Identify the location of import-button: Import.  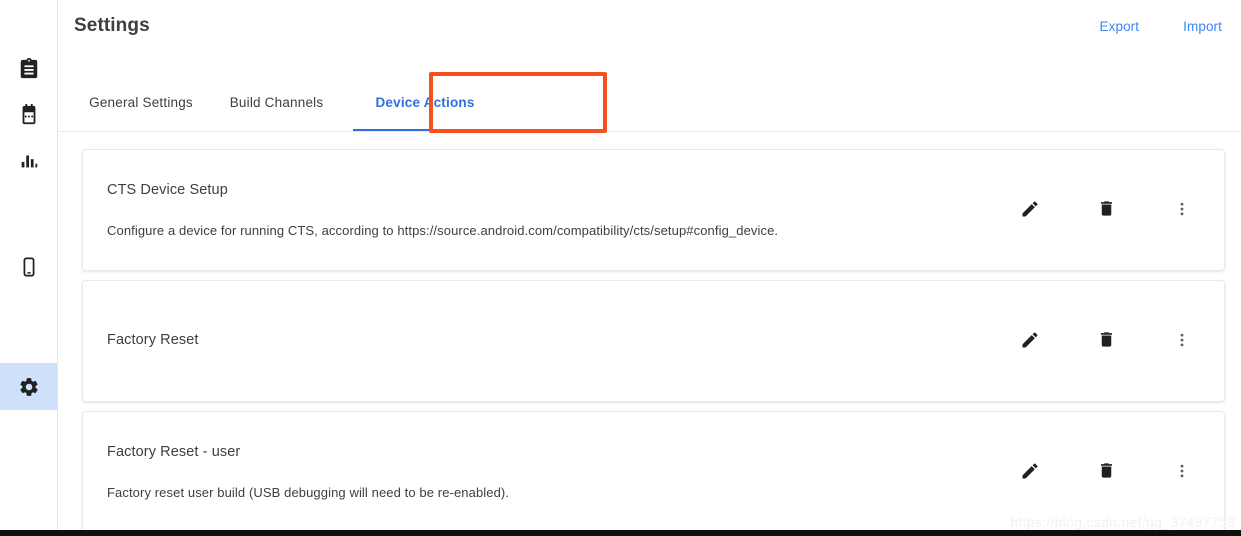
(1202, 26).